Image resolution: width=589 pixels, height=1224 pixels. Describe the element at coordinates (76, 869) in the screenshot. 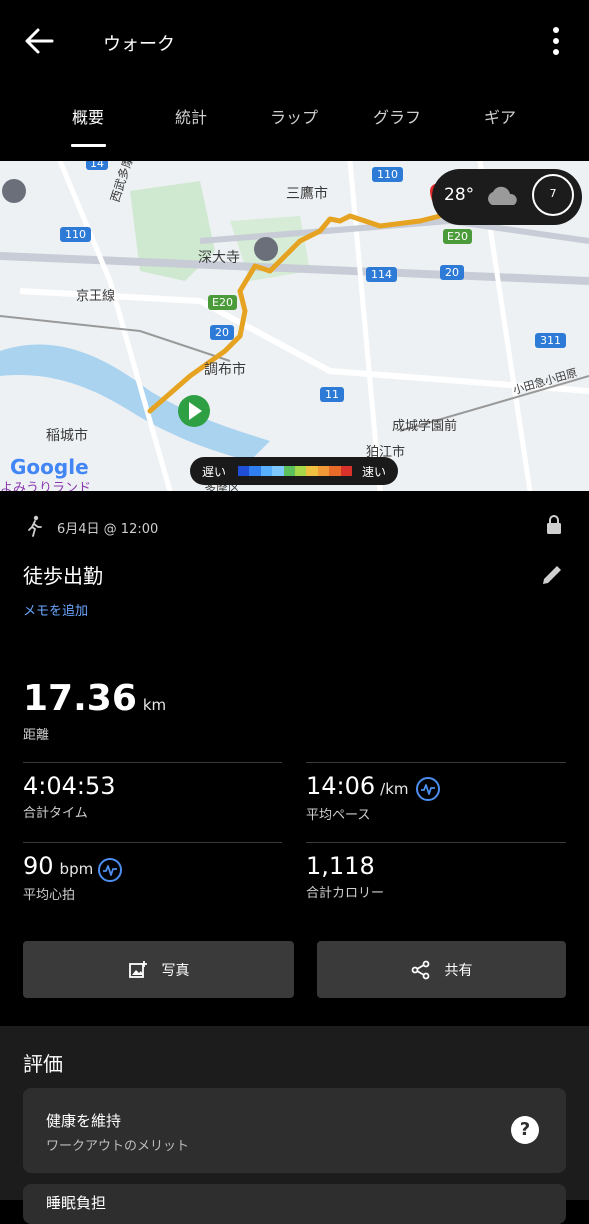

I see `avg-hr-unit: bpm` at that location.